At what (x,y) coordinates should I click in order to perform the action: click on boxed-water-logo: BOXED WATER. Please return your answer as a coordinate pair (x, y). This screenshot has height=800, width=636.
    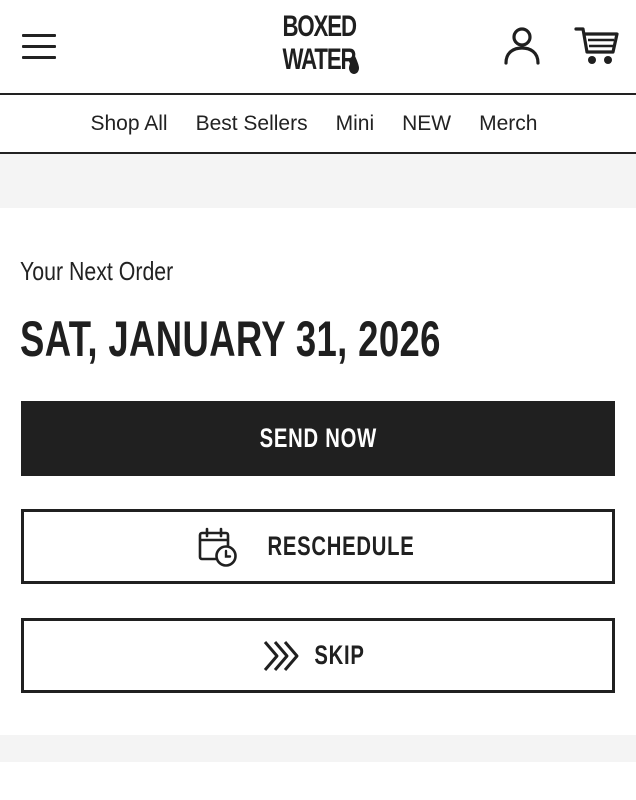
    Looking at the image, I should click on (318, 48).